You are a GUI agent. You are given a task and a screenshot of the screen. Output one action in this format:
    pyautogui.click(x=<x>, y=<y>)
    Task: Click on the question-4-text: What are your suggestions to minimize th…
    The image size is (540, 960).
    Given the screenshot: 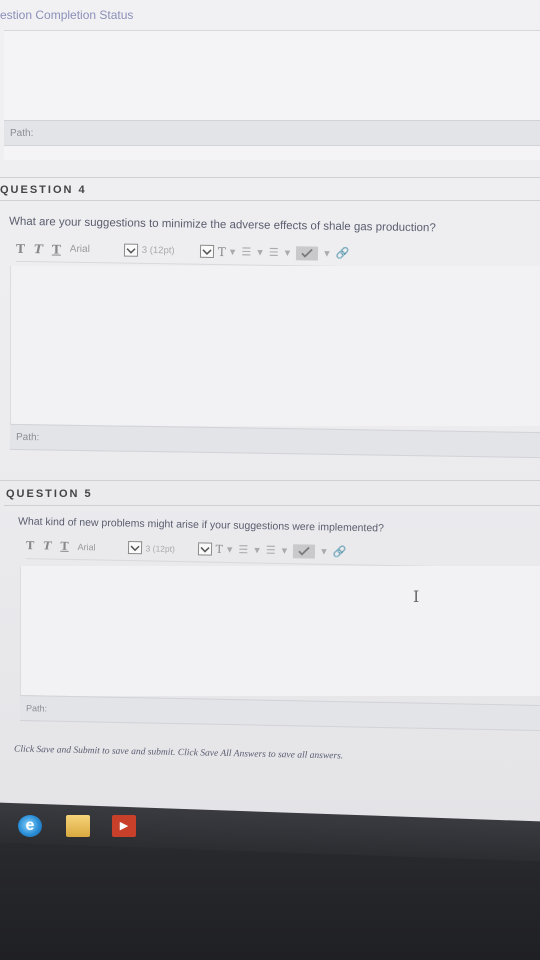 What is the action you would take?
    pyautogui.click(x=222, y=225)
    